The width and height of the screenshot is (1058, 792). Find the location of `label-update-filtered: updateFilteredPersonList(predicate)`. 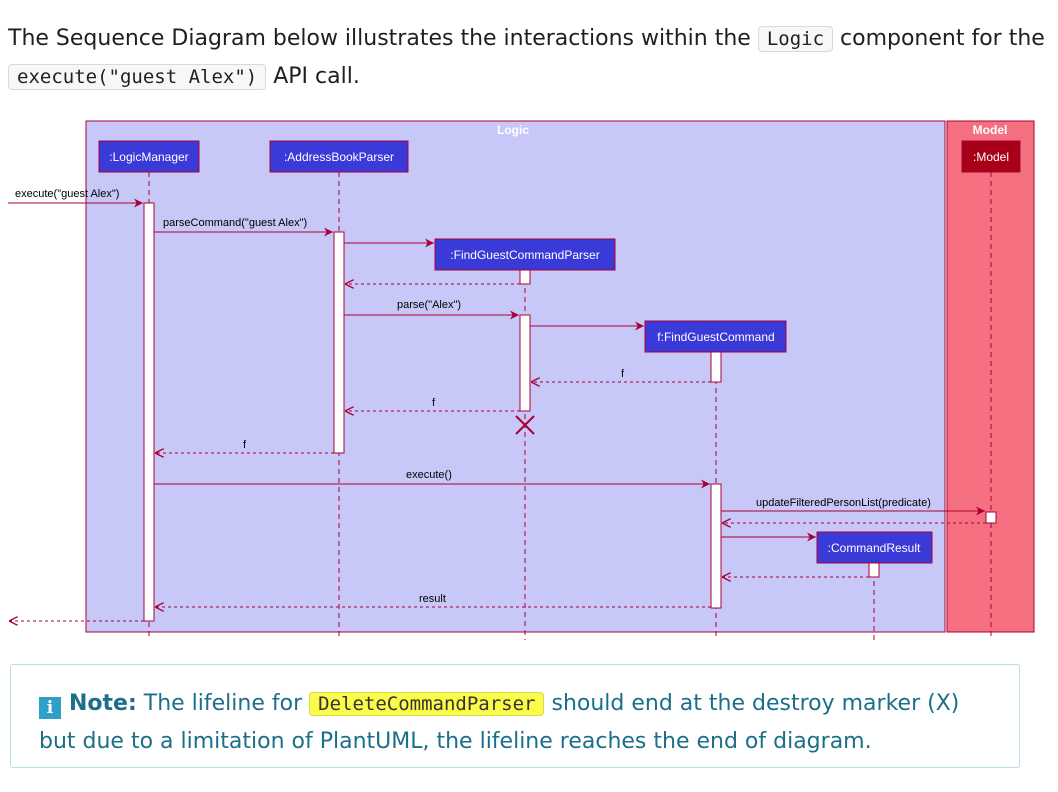

label-update-filtered: updateFilteredPersonList(predicate) is located at coordinates (843, 503).